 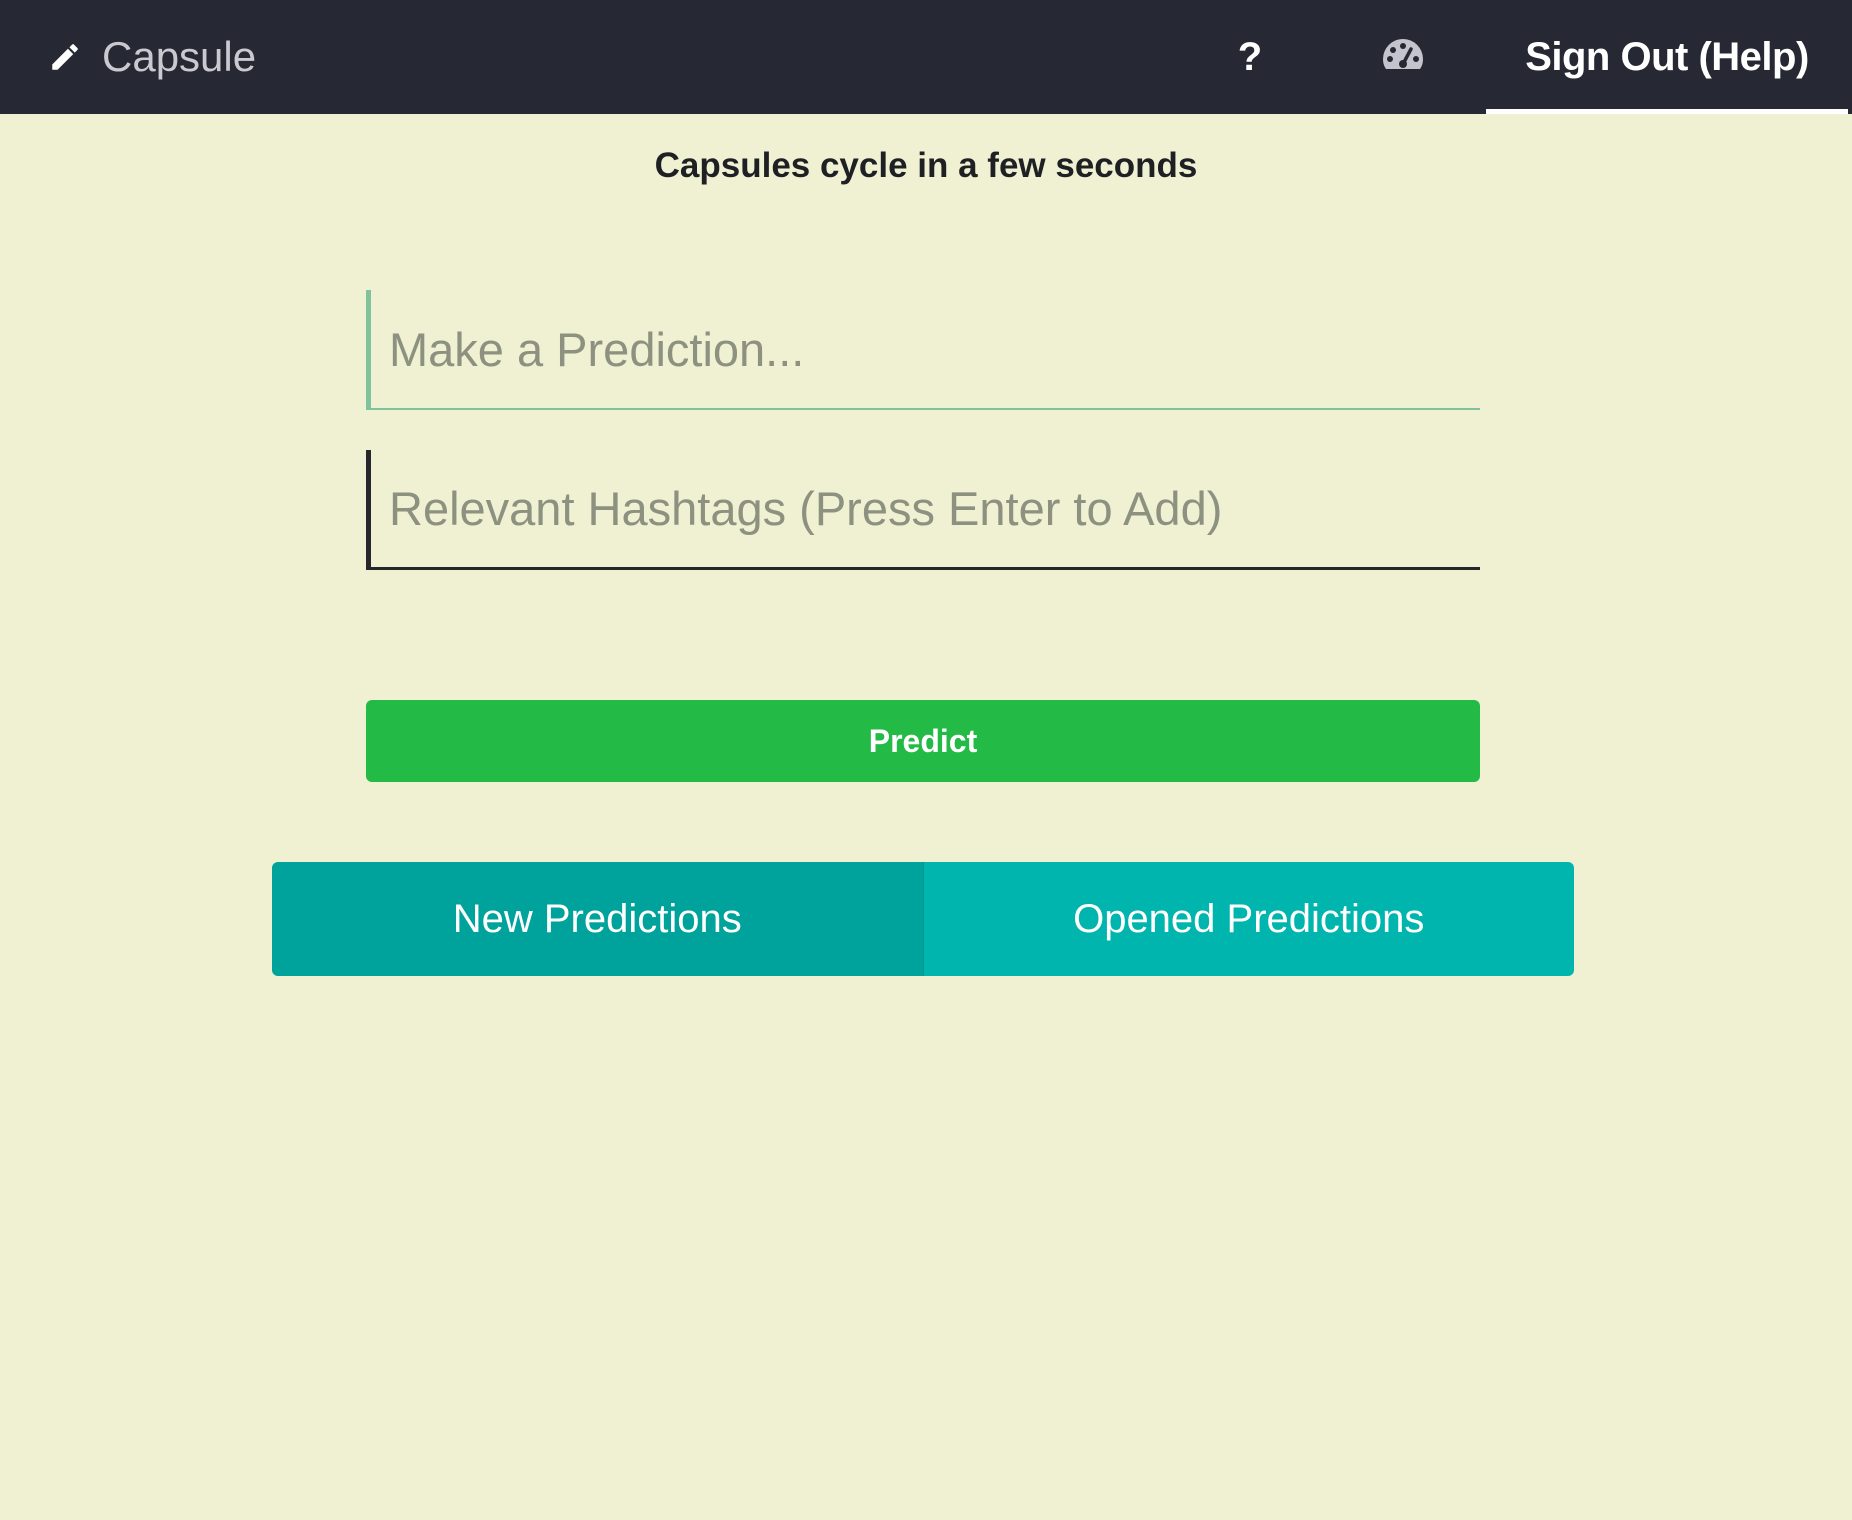 What do you see at coordinates (65, 57) in the screenshot?
I see `pencil-icon` at bounding box center [65, 57].